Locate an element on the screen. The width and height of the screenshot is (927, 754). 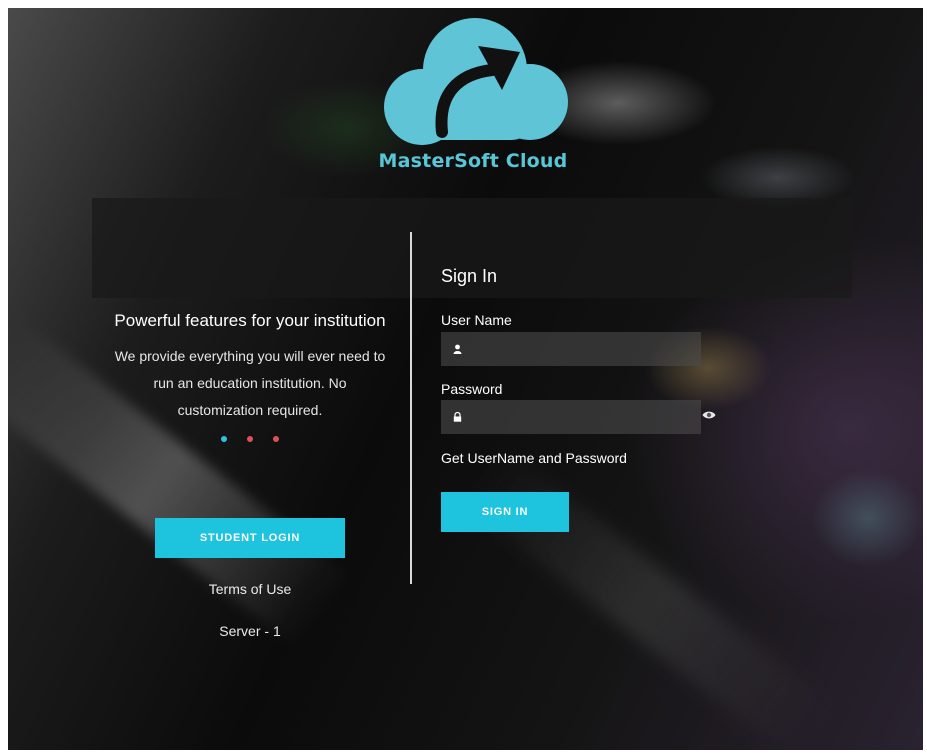
user-icon is located at coordinates (457, 349).